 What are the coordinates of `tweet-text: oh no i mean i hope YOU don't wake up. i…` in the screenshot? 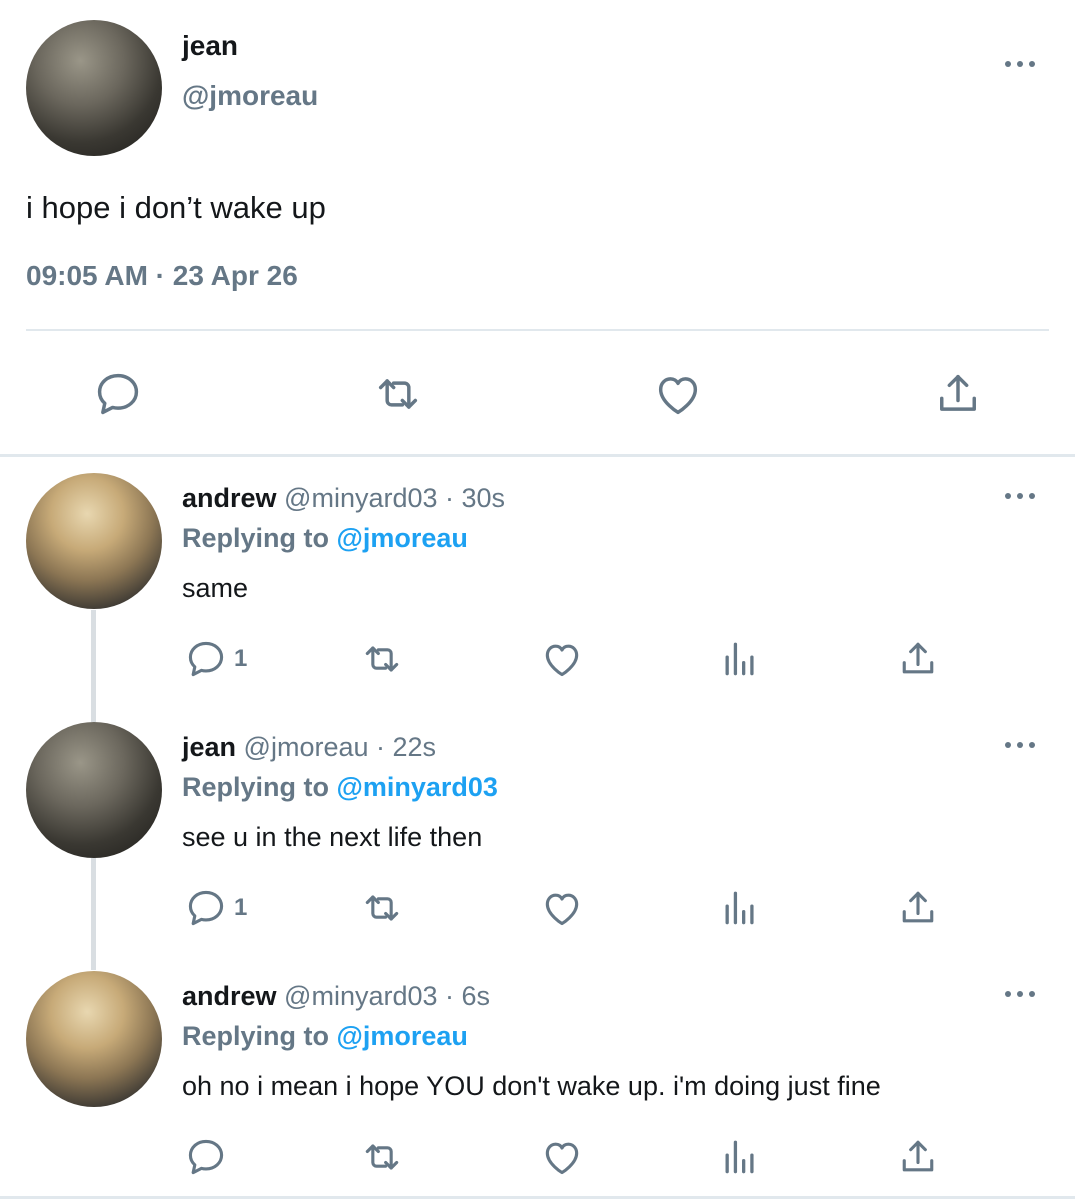 It's located at (531, 1086).